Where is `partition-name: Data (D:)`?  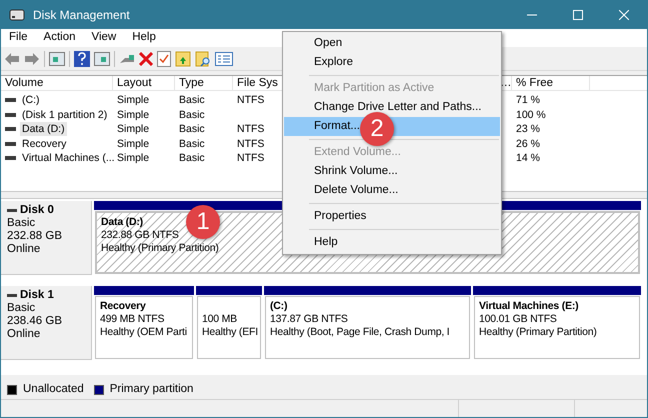
partition-name: Data (D:) is located at coordinates (122, 222).